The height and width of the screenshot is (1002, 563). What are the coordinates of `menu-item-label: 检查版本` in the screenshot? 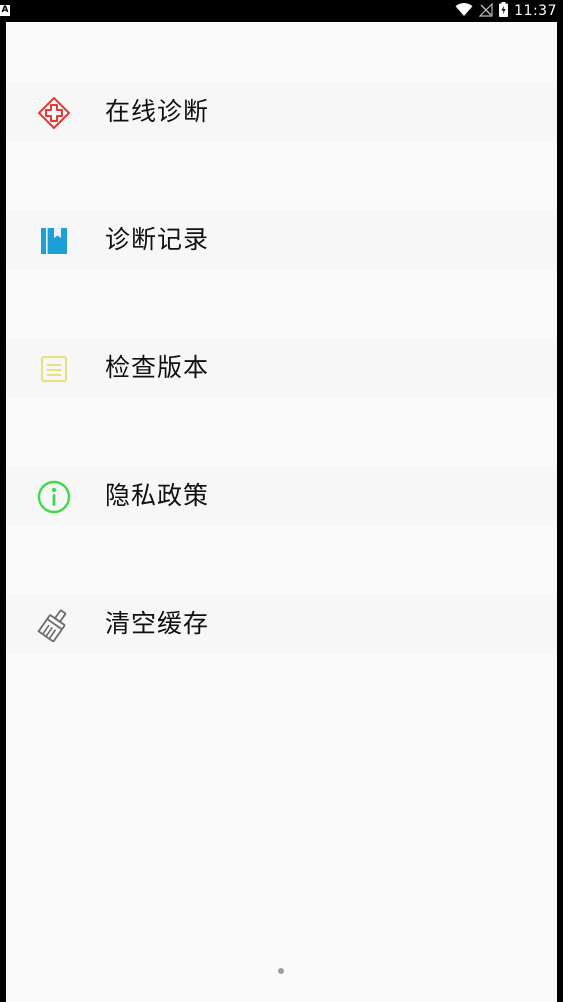 It's located at (157, 367).